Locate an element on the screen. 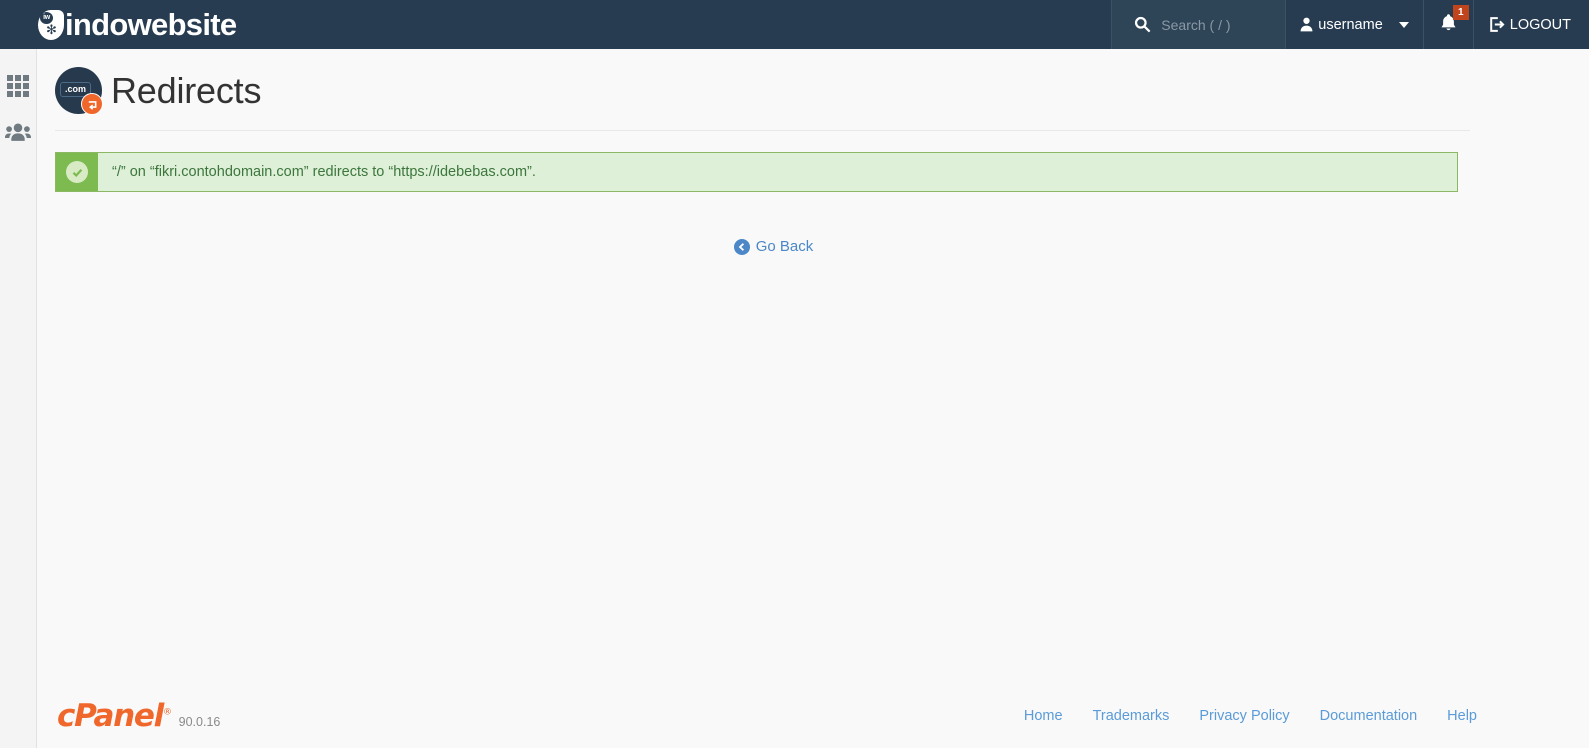 This screenshot has height=748, width=1589. cpanel-logo: cPanel® is located at coordinates (114, 716).